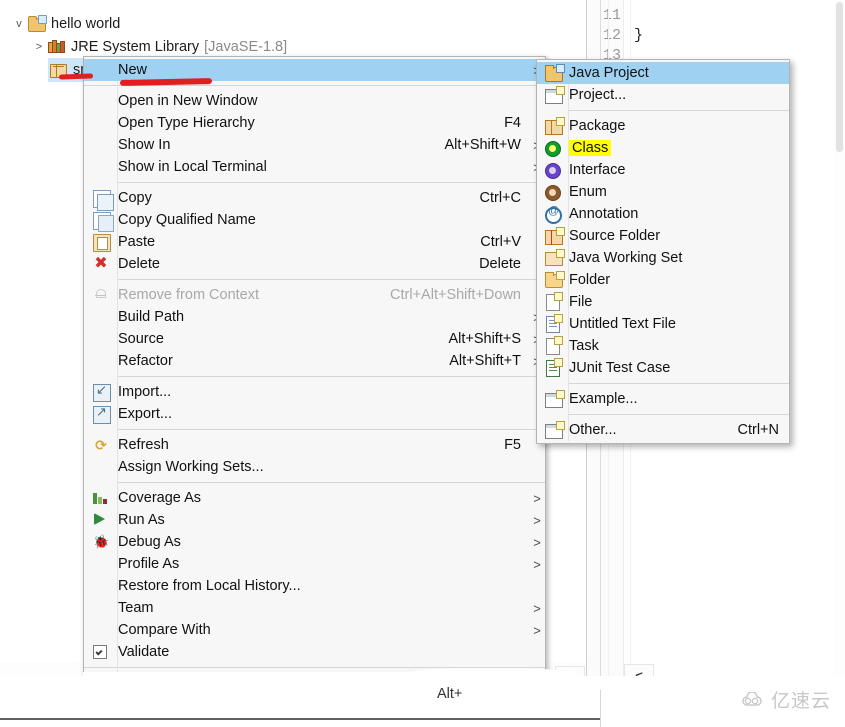  Describe the element at coordinates (141, 520) in the screenshot. I see `menu-item-label: Run As` at that location.